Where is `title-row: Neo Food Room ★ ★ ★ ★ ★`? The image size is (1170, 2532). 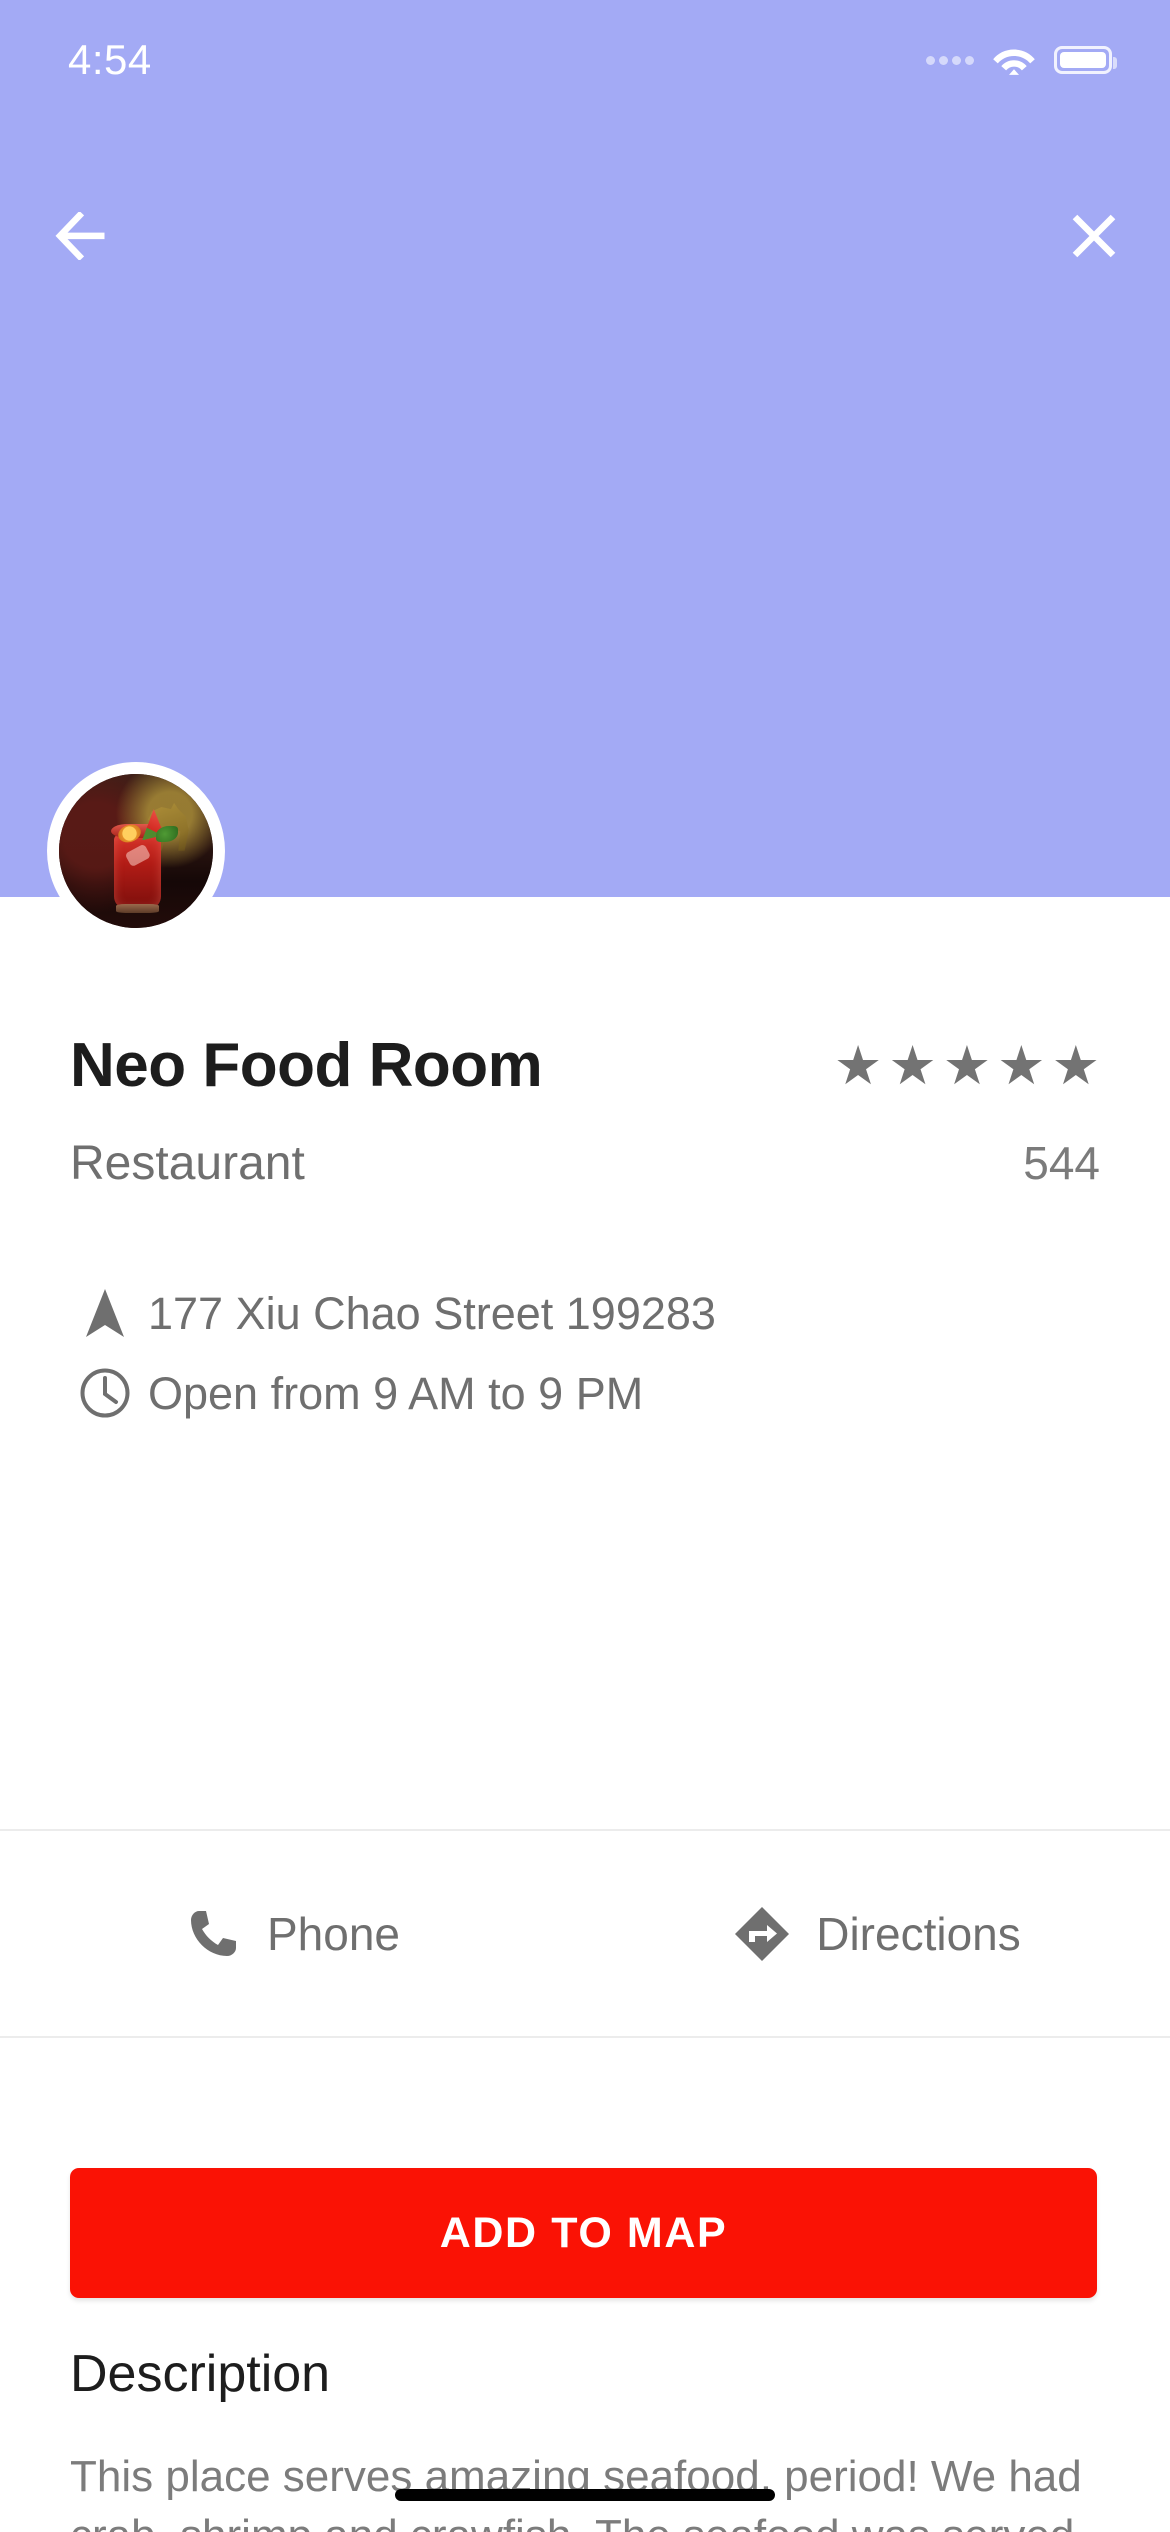 title-row: Neo Food Room ★ ★ ★ ★ ★ is located at coordinates (585, 1066).